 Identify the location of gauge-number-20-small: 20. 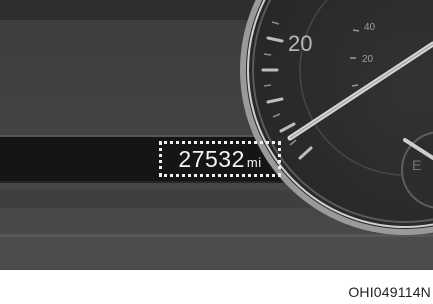
(368, 59).